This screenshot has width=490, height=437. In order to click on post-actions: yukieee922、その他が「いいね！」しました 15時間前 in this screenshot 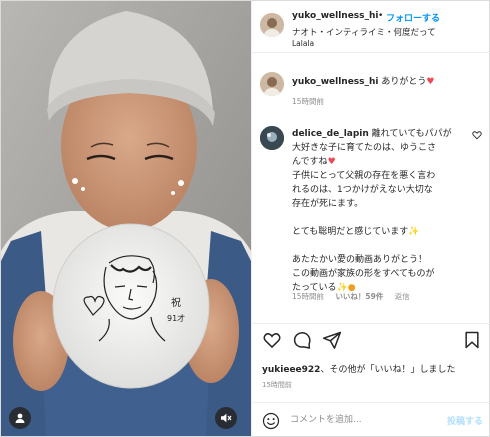, I will do `click(371, 360)`.